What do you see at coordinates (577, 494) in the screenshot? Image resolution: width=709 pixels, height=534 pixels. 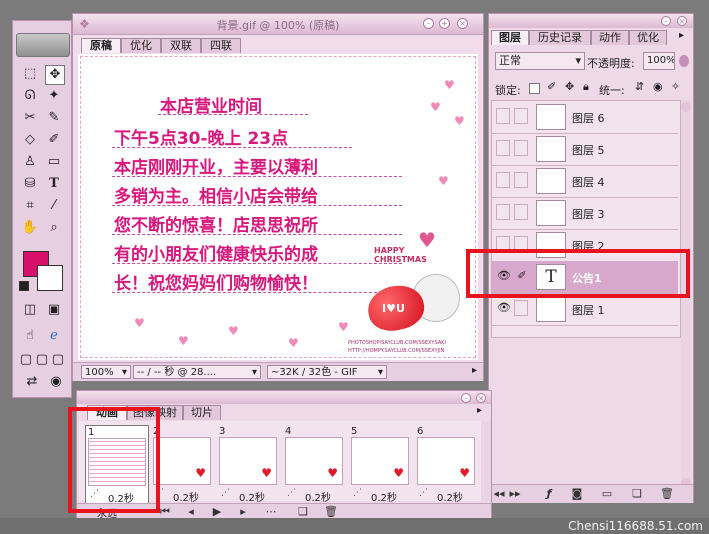 I see `add-mask-icon: ◙` at bounding box center [577, 494].